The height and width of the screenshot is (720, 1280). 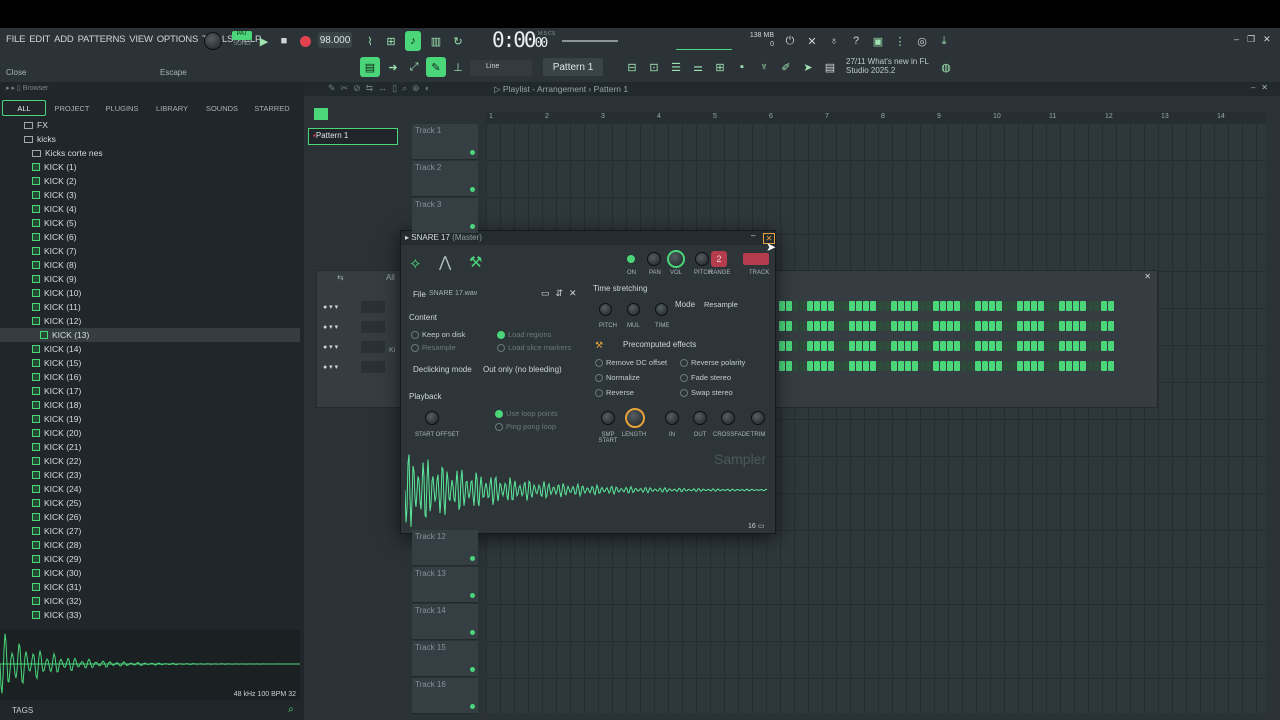 What do you see at coordinates (272, 108) in the screenshot?
I see `browser-tab-starred: STARRED` at bounding box center [272, 108].